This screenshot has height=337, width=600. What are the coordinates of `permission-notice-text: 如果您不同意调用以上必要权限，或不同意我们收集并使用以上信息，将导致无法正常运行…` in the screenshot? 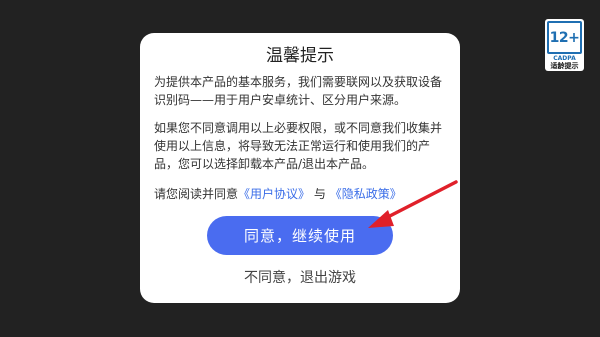 It's located at (298, 146).